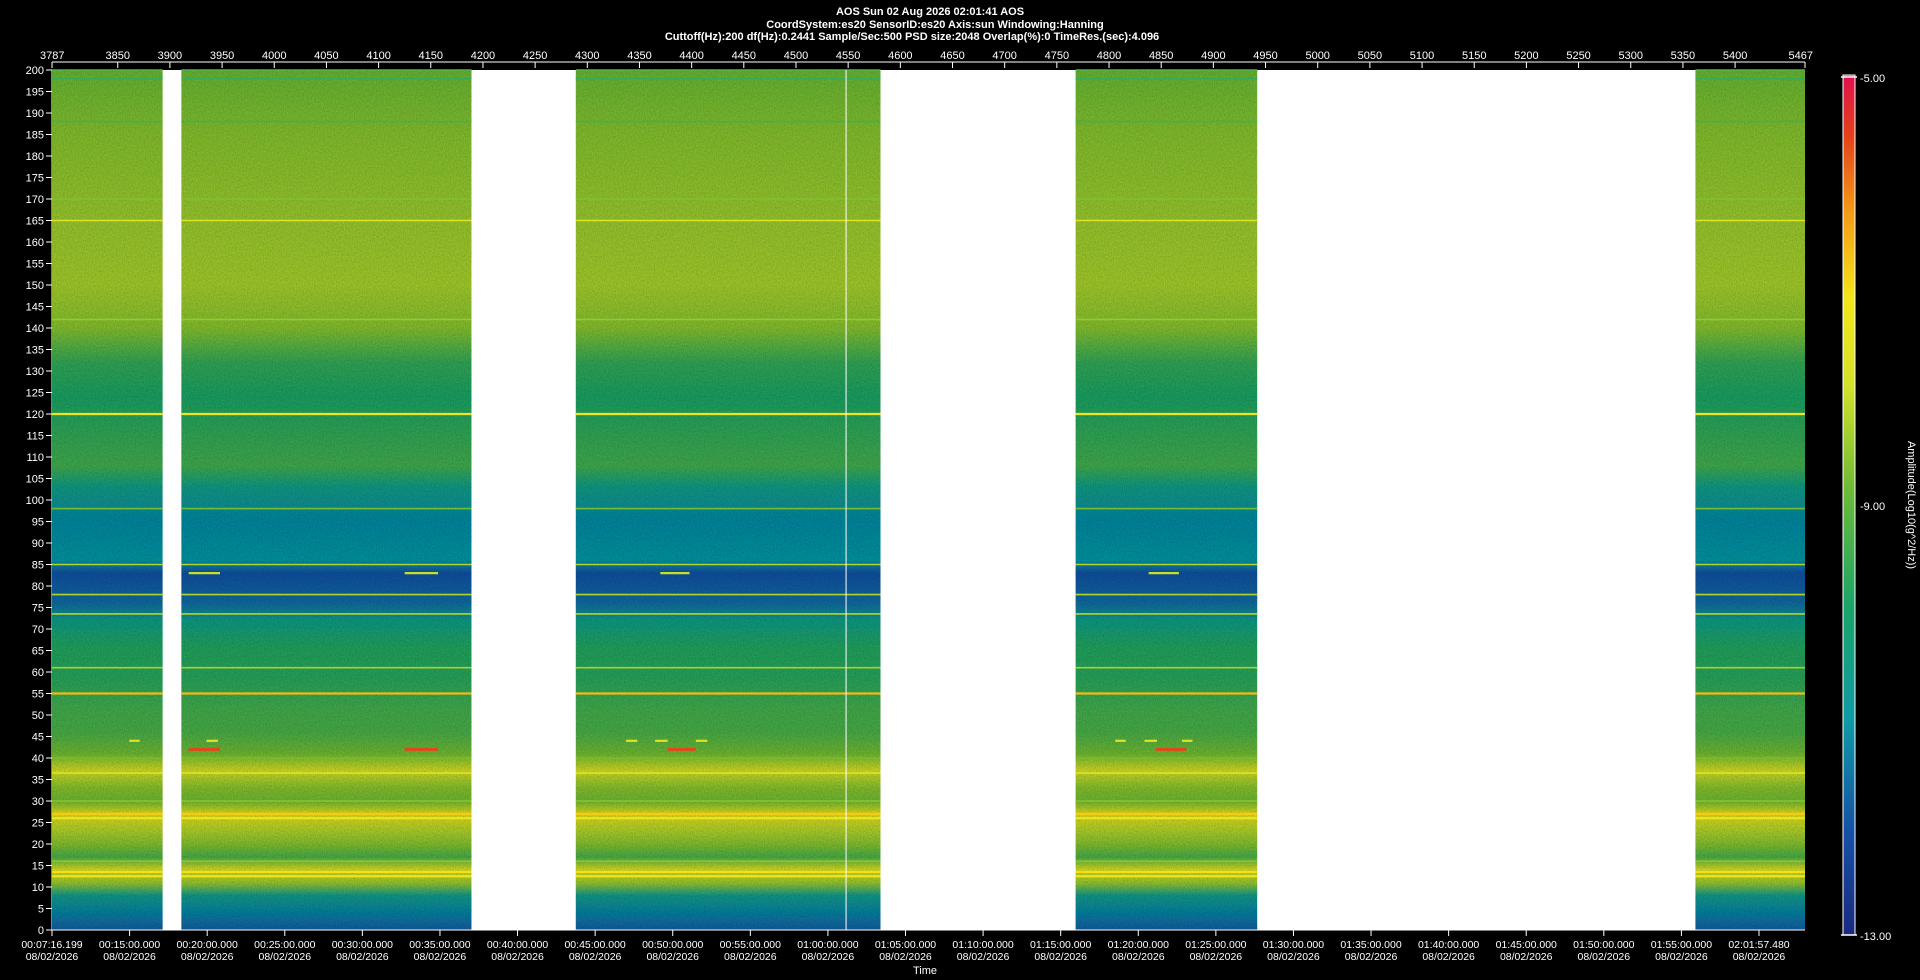 This screenshot has width=1920, height=980. What do you see at coordinates (41, 910) in the screenshot?
I see `y-tick-label-5: 5` at bounding box center [41, 910].